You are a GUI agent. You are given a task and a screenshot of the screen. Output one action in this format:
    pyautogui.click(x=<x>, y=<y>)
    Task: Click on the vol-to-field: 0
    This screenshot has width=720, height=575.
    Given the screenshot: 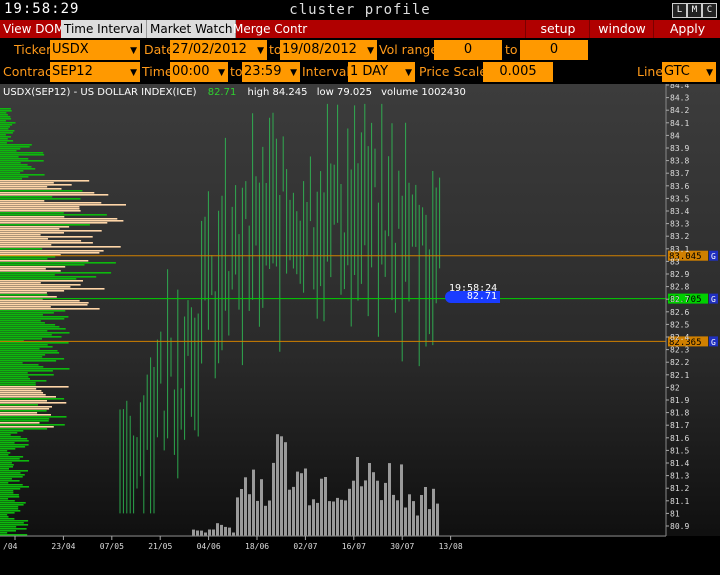 What is the action you would take?
    pyautogui.click(x=554, y=50)
    